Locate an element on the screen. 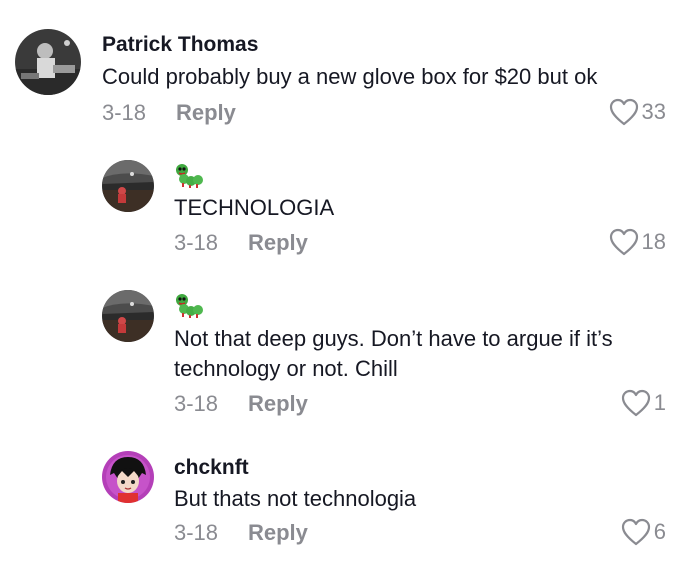 This screenshot has height=568, width=675. like-count: 1 is located at coordinates (659, 402).